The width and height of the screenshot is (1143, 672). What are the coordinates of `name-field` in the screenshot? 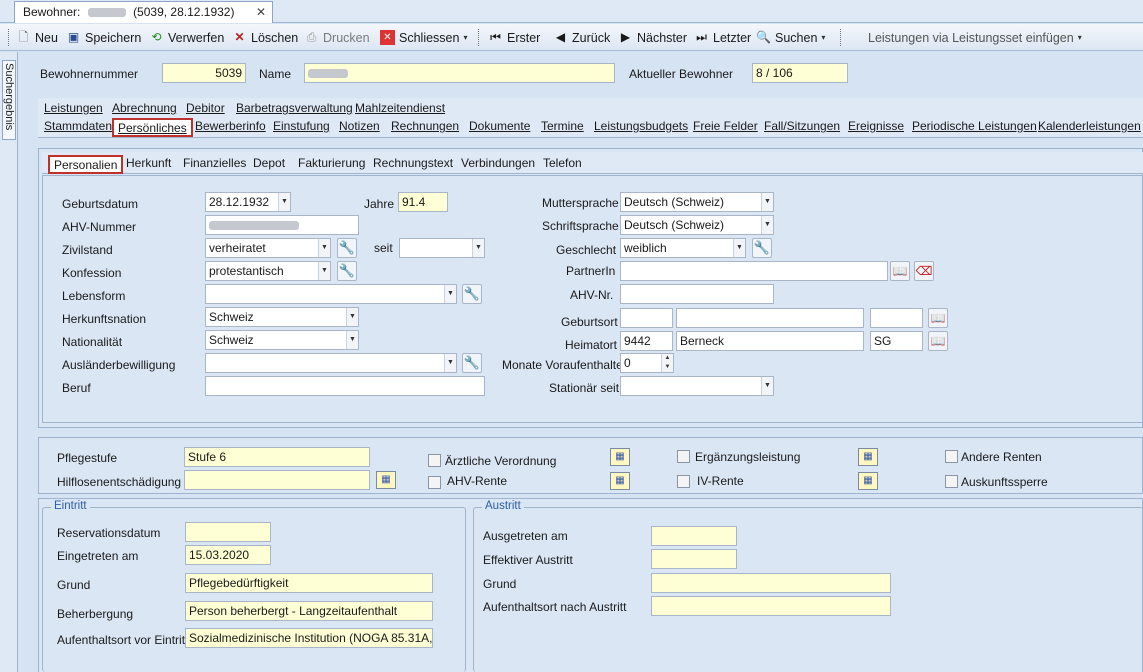 It's located at (459, 73).